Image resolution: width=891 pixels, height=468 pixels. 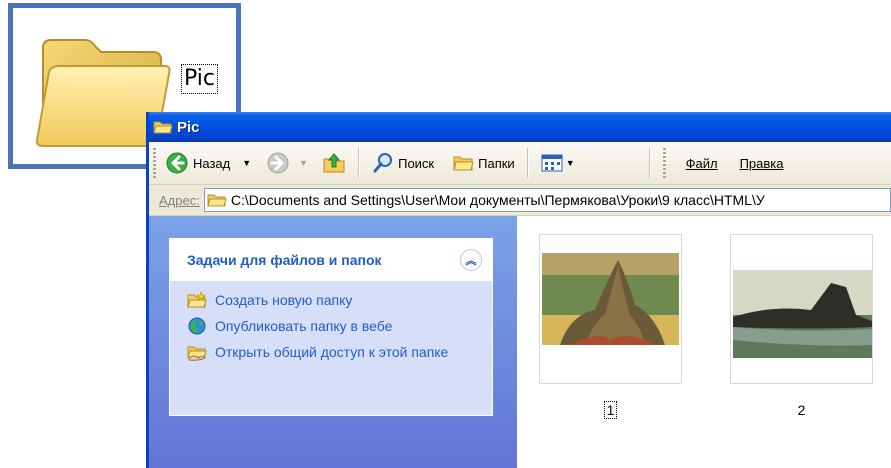 I want to click on views-icon, so click(x=552, y=163).